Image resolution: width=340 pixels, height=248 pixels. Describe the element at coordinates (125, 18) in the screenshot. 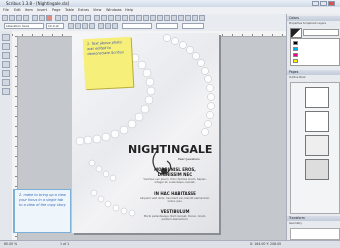

I see `polygon-icon` at that location.